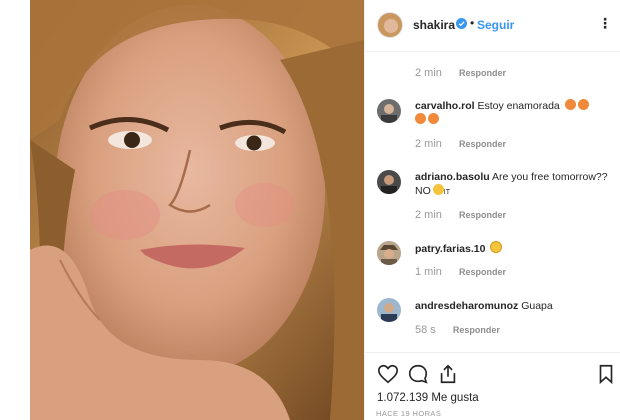 This screenshot has height=420, width=620. I want to click on comment-username: adriano.basolu, so click(452, 177).